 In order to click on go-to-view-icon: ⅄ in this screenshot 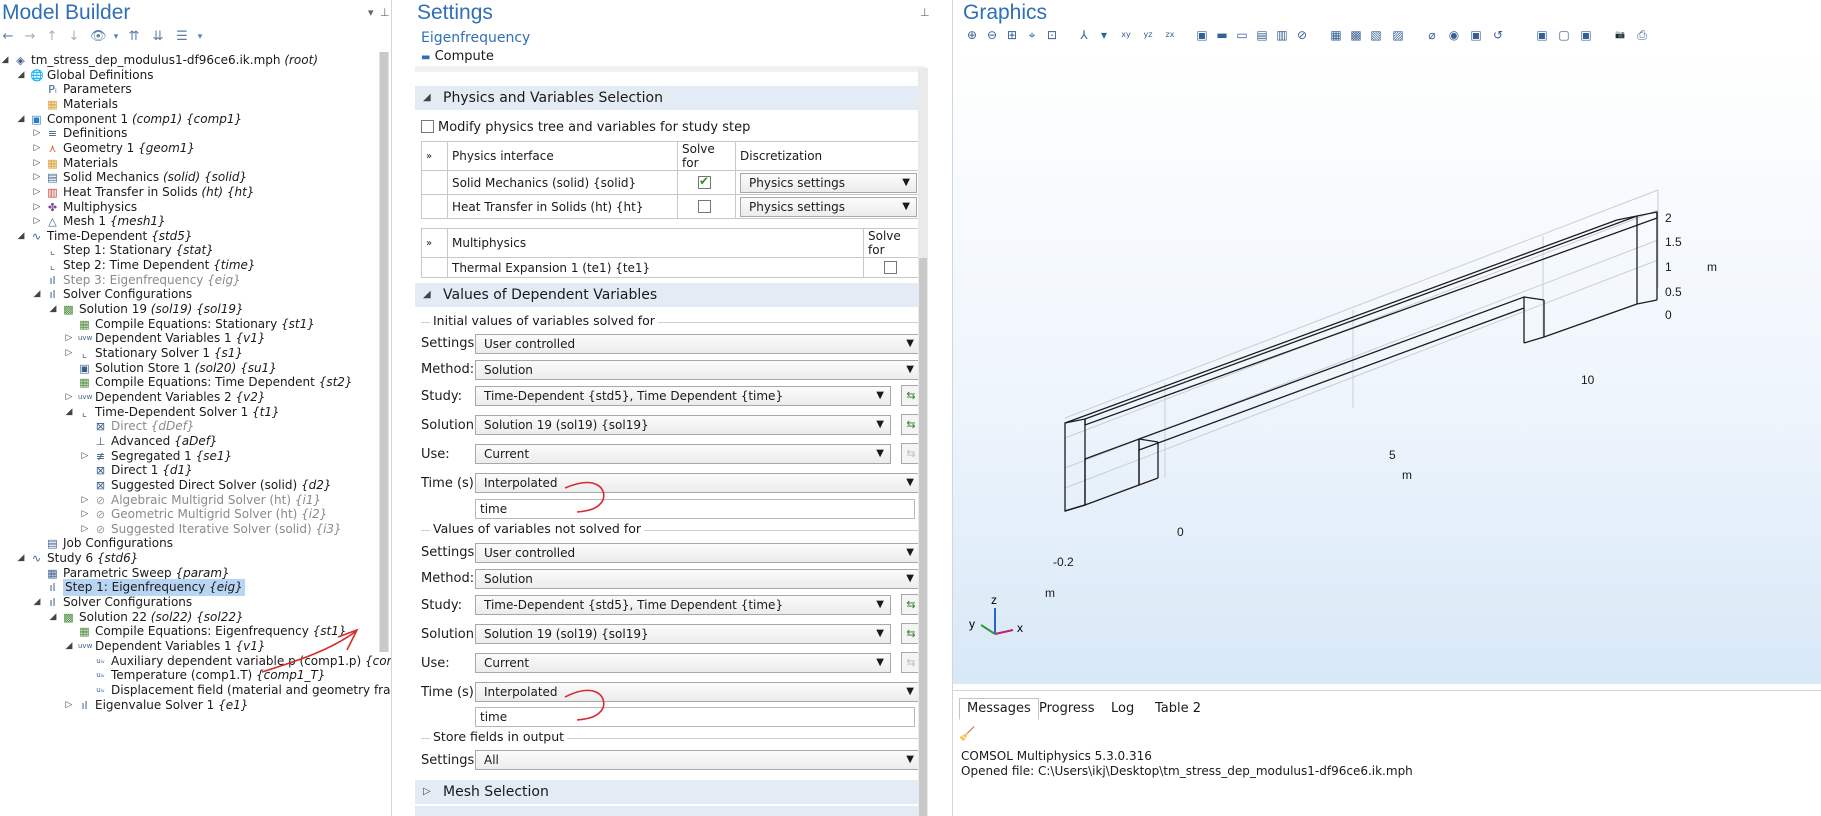, I will do `click(1084, 35)`.